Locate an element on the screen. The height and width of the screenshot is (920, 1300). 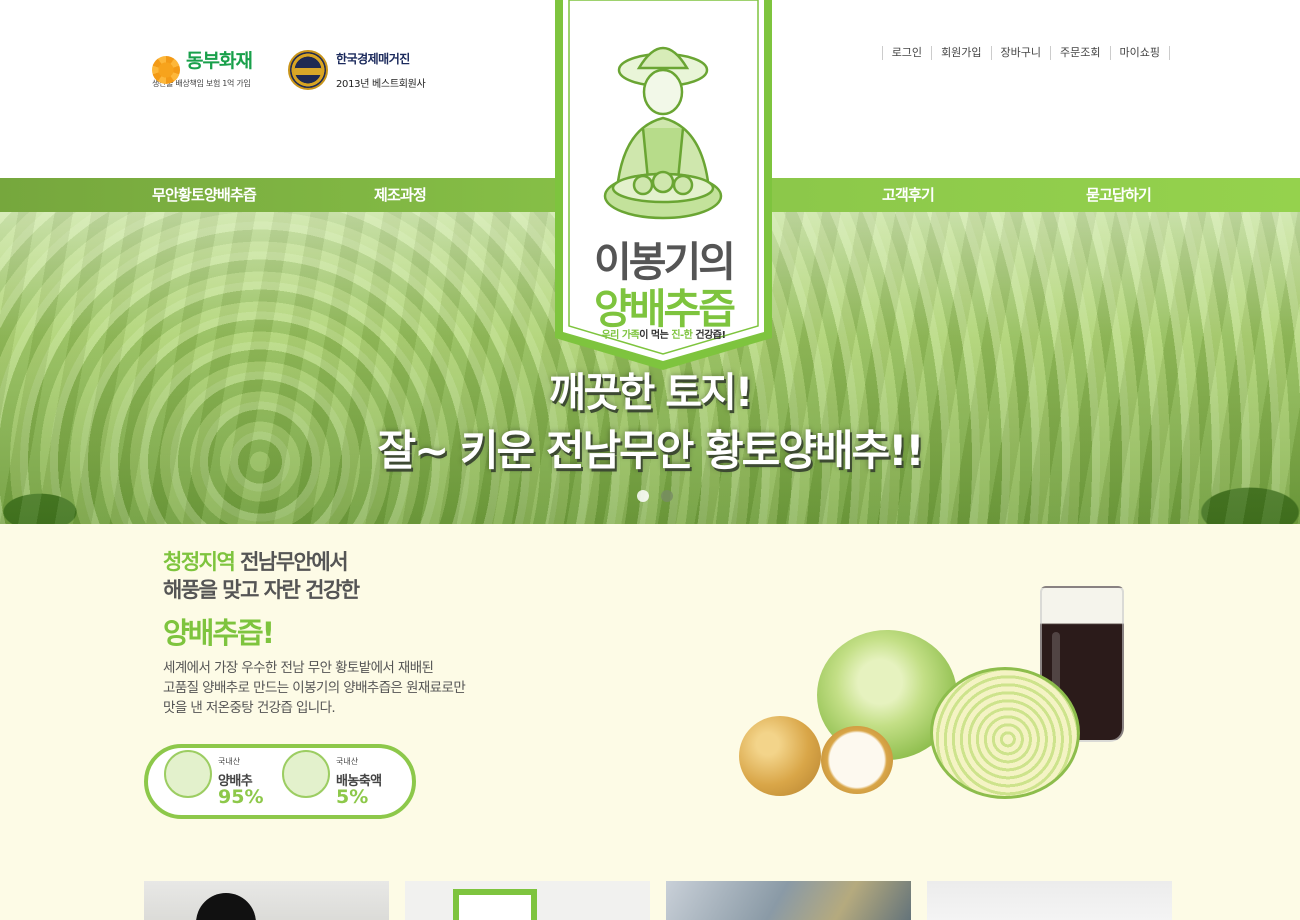
intro-heading-green: 청정지역 is located at coordinates (199, 562).